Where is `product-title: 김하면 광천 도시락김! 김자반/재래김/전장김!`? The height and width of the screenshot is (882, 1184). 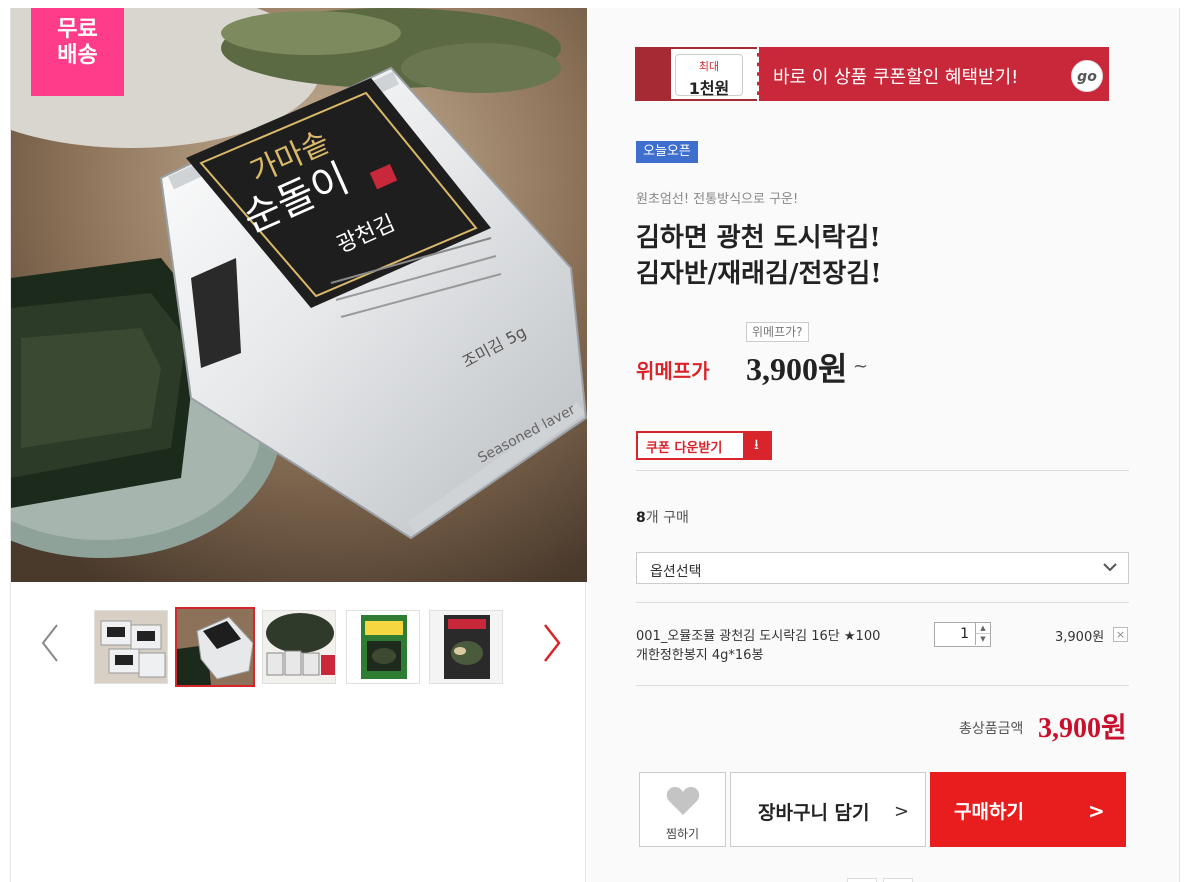 product-title: 김하면 광천 도시락김! 김자반/재래김/전장김! is located at coordinates (759, 256).